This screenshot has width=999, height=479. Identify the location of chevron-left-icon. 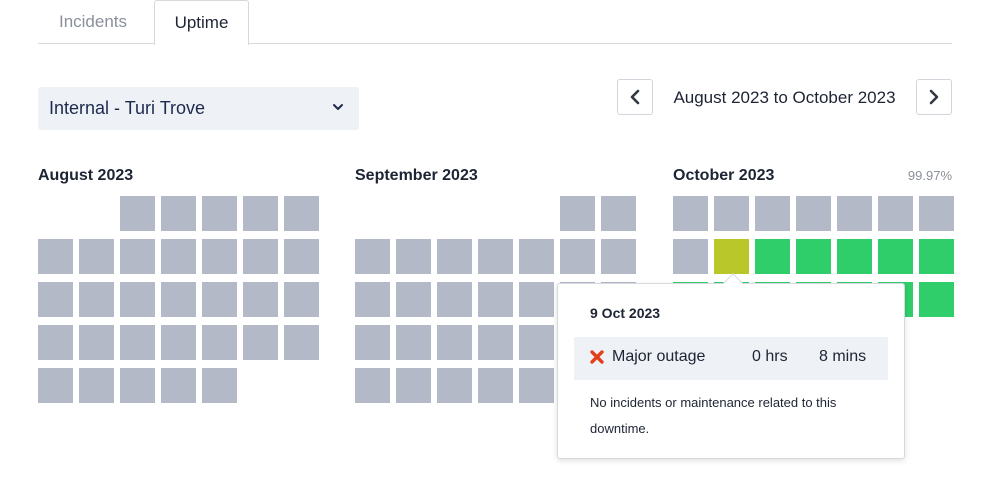
(635, 97).